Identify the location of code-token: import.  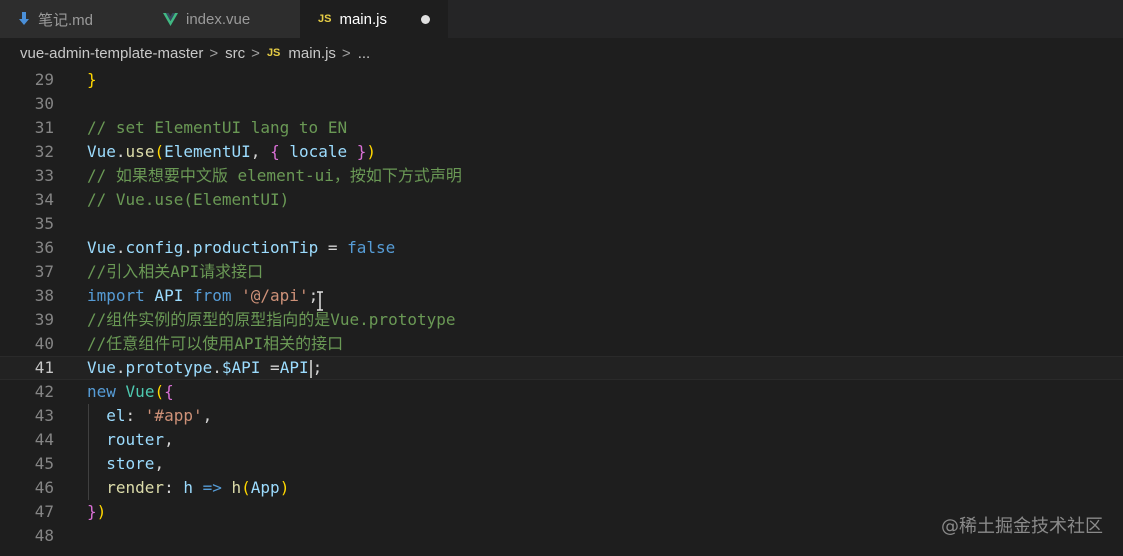
(116, 295).